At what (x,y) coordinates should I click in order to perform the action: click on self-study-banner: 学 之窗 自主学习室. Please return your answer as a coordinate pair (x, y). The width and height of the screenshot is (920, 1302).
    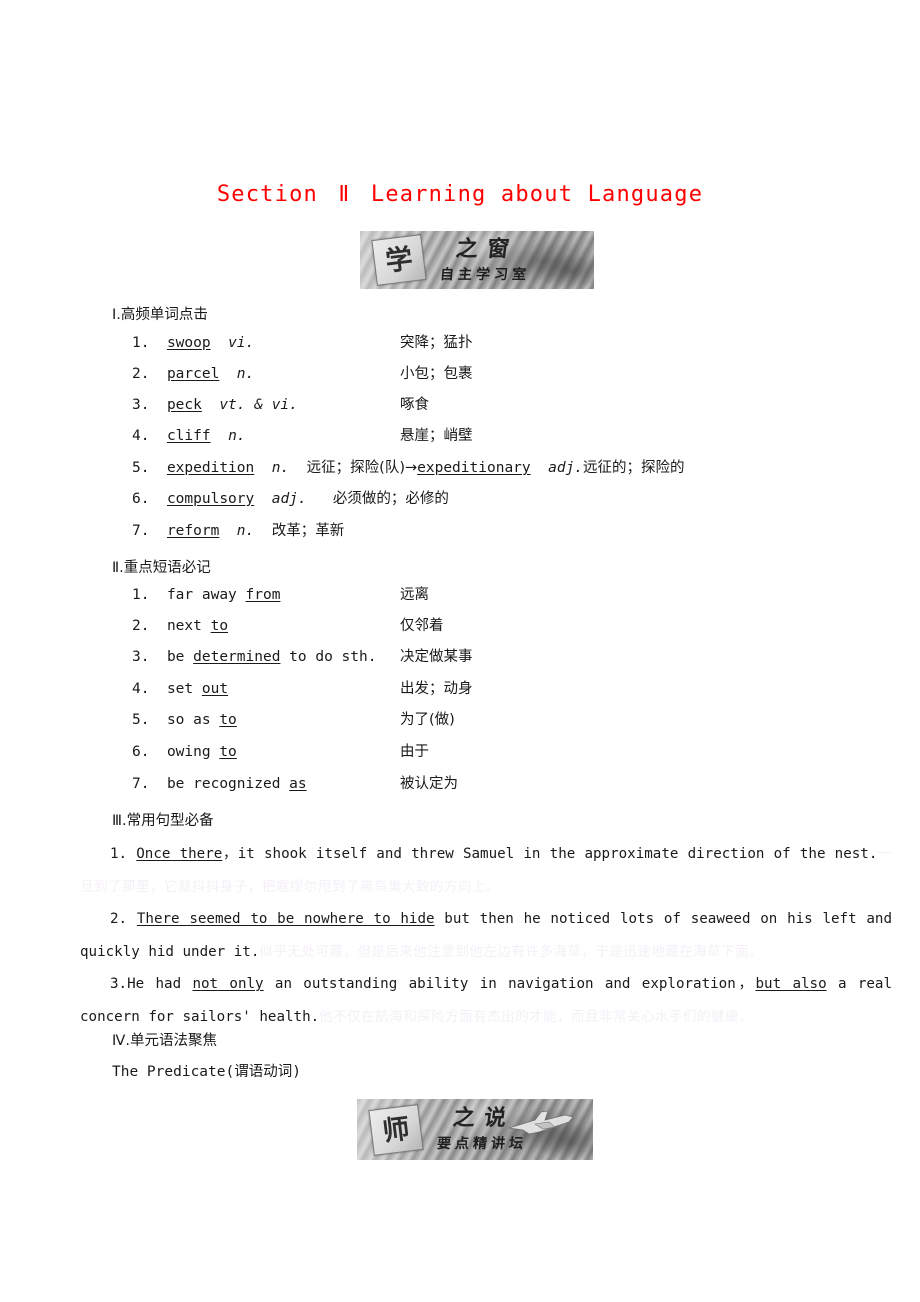
    Looking at the image, I should click on (477, 260).